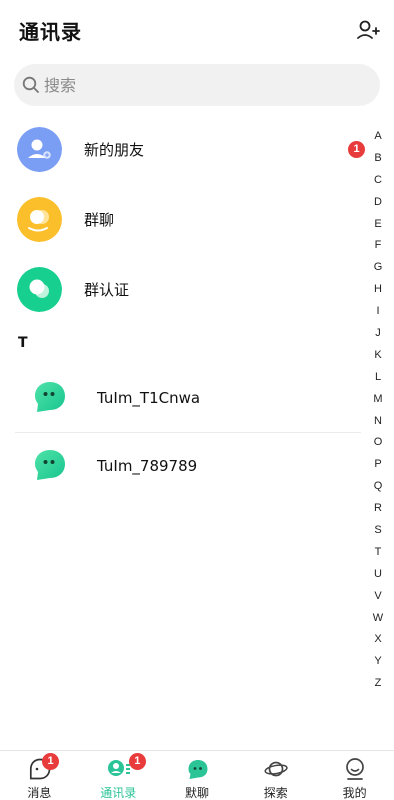 The width and height of the screenshot is (394, 800). What do you see at coordinates (378, 443) in the screenshot?
I see `index-letter-o: O` at bounding box center [378, 443].